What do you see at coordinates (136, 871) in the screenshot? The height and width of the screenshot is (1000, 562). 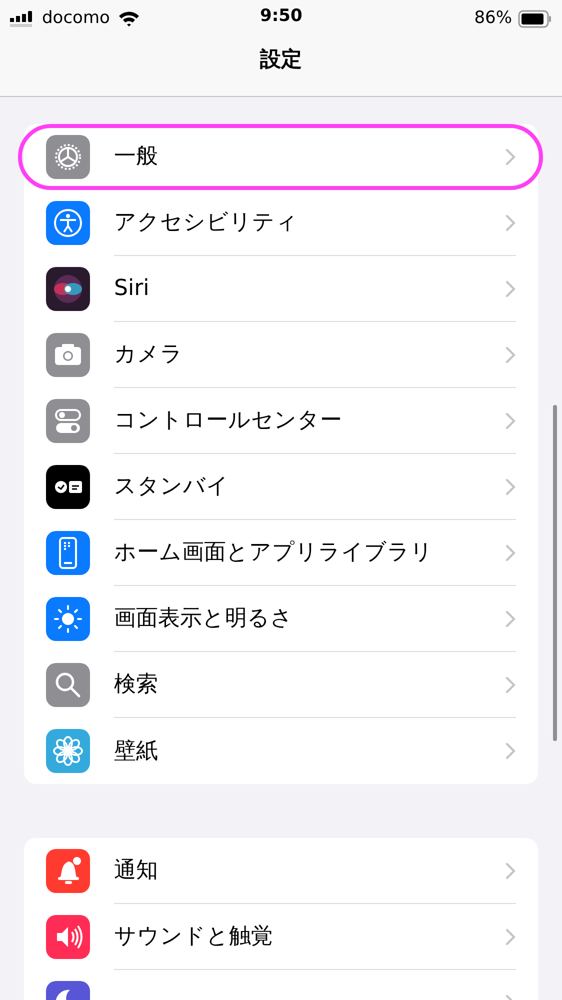 I see `row-label: 通知` at bounding box center [136, 871].